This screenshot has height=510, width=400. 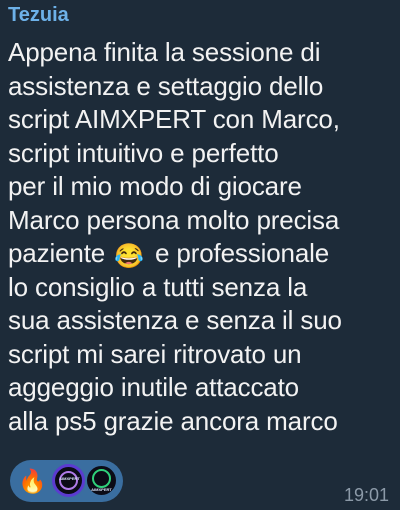 I want to click on sender-name: Tezuia, so click(x=38, y=15).